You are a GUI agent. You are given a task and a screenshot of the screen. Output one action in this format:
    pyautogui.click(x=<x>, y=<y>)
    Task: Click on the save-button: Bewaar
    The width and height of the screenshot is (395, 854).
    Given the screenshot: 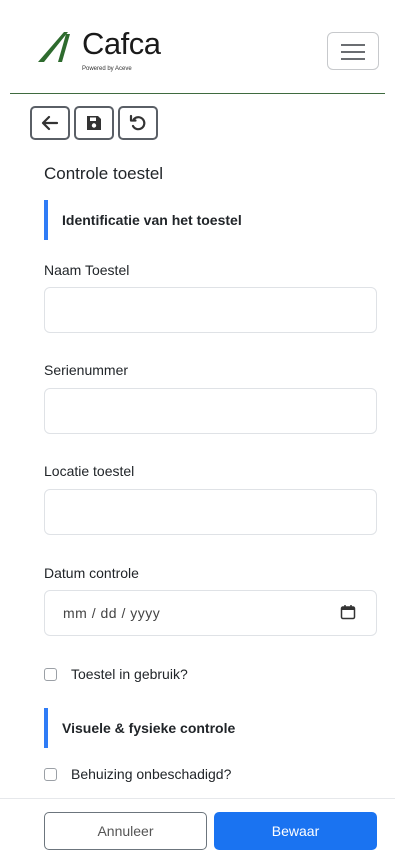 What is the action you would take?
    pyautogui.click(x=295, y=831)
    